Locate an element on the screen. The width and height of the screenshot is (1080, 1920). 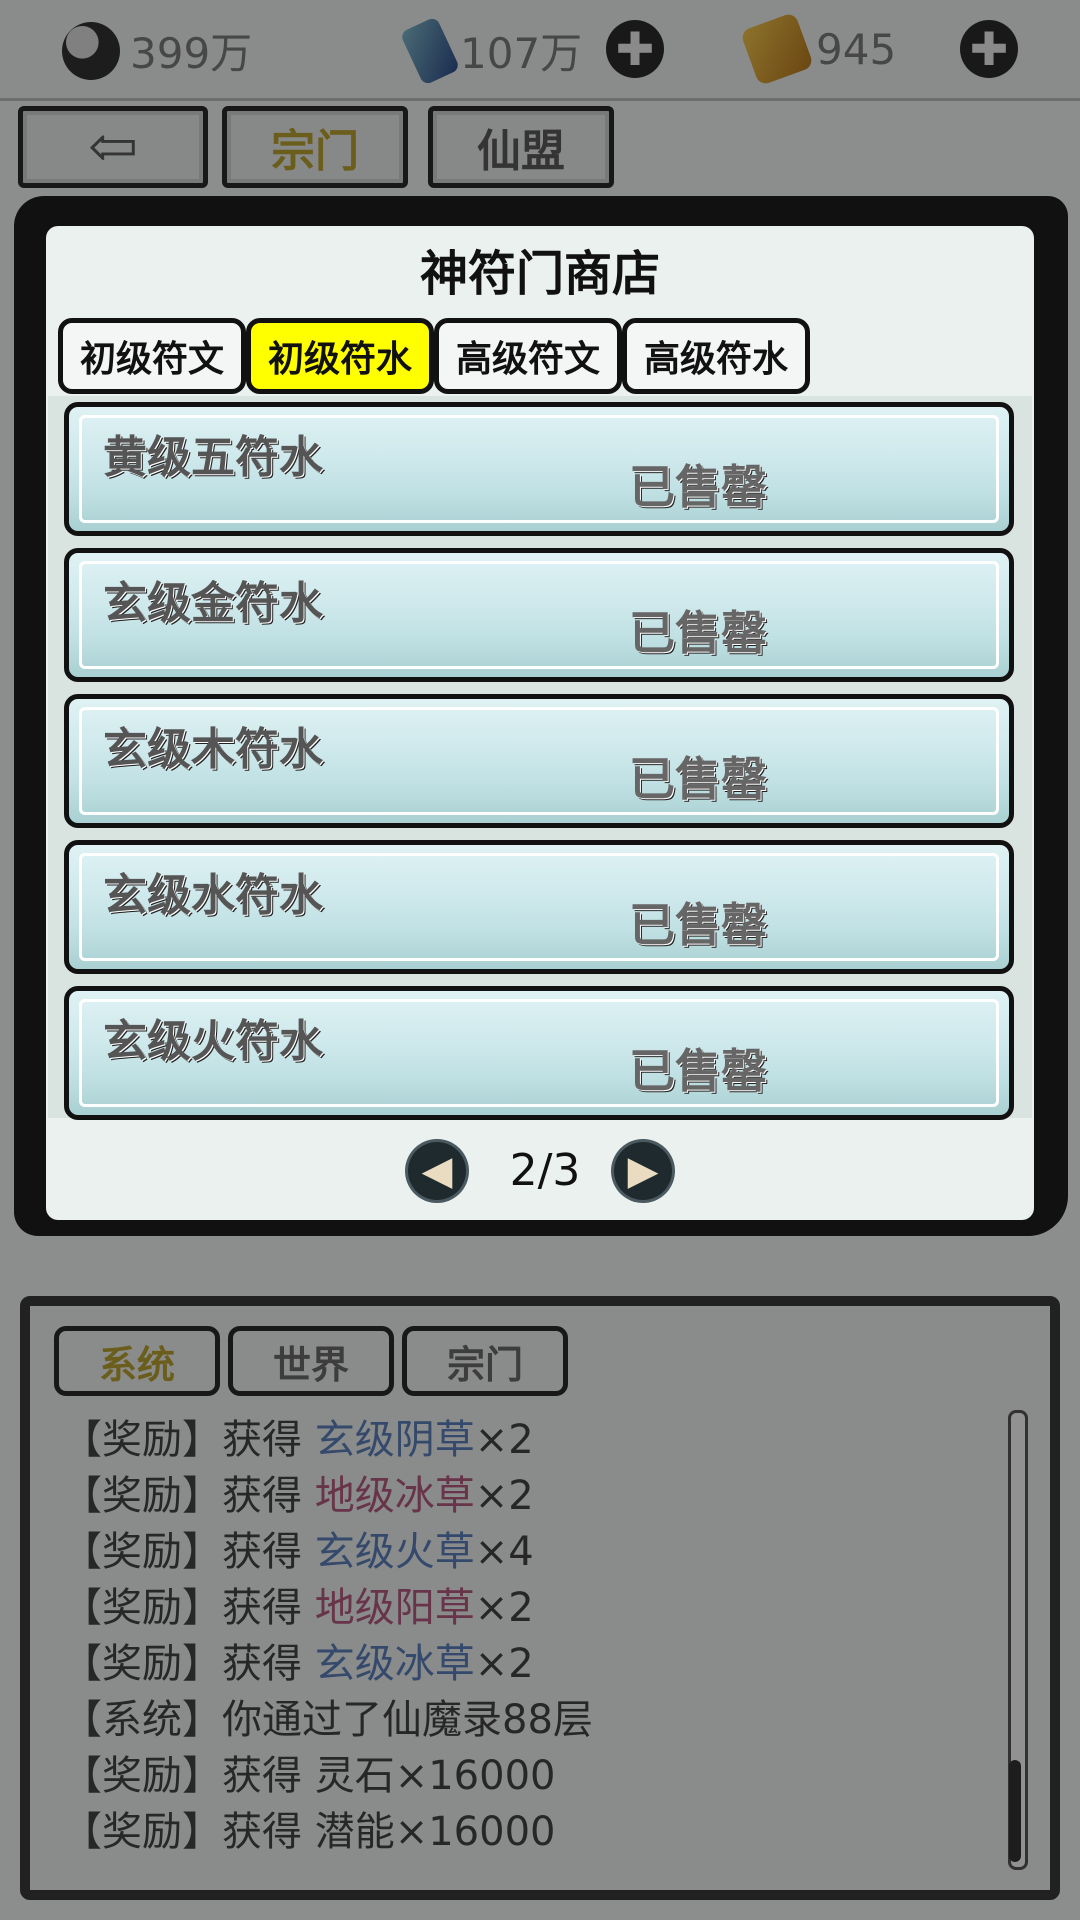
shop-item-name: 玄级火符水 is located at coordinates (213, 1041).